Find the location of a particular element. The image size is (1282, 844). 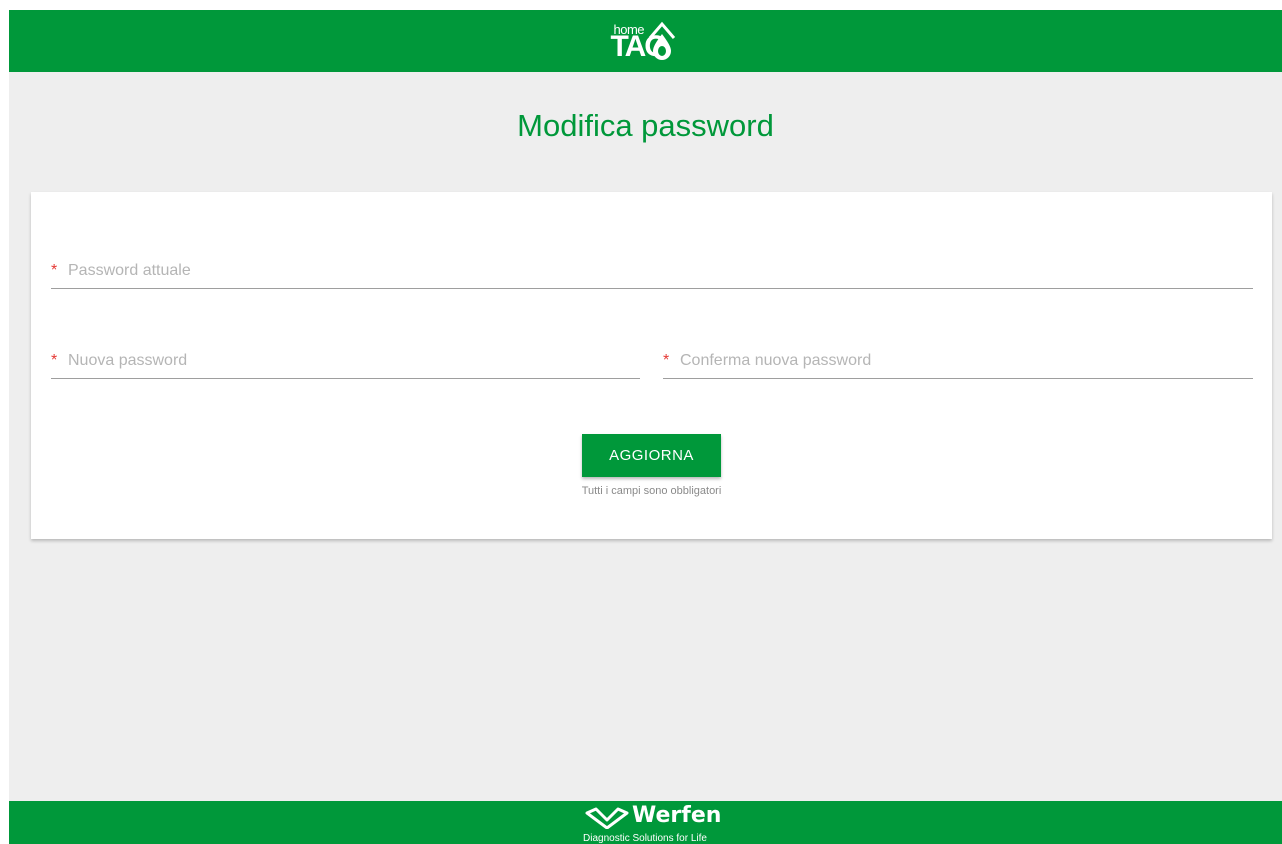

werfen-tagline: Diagnostic Solutions for Life is located at coordinates (645, 838).